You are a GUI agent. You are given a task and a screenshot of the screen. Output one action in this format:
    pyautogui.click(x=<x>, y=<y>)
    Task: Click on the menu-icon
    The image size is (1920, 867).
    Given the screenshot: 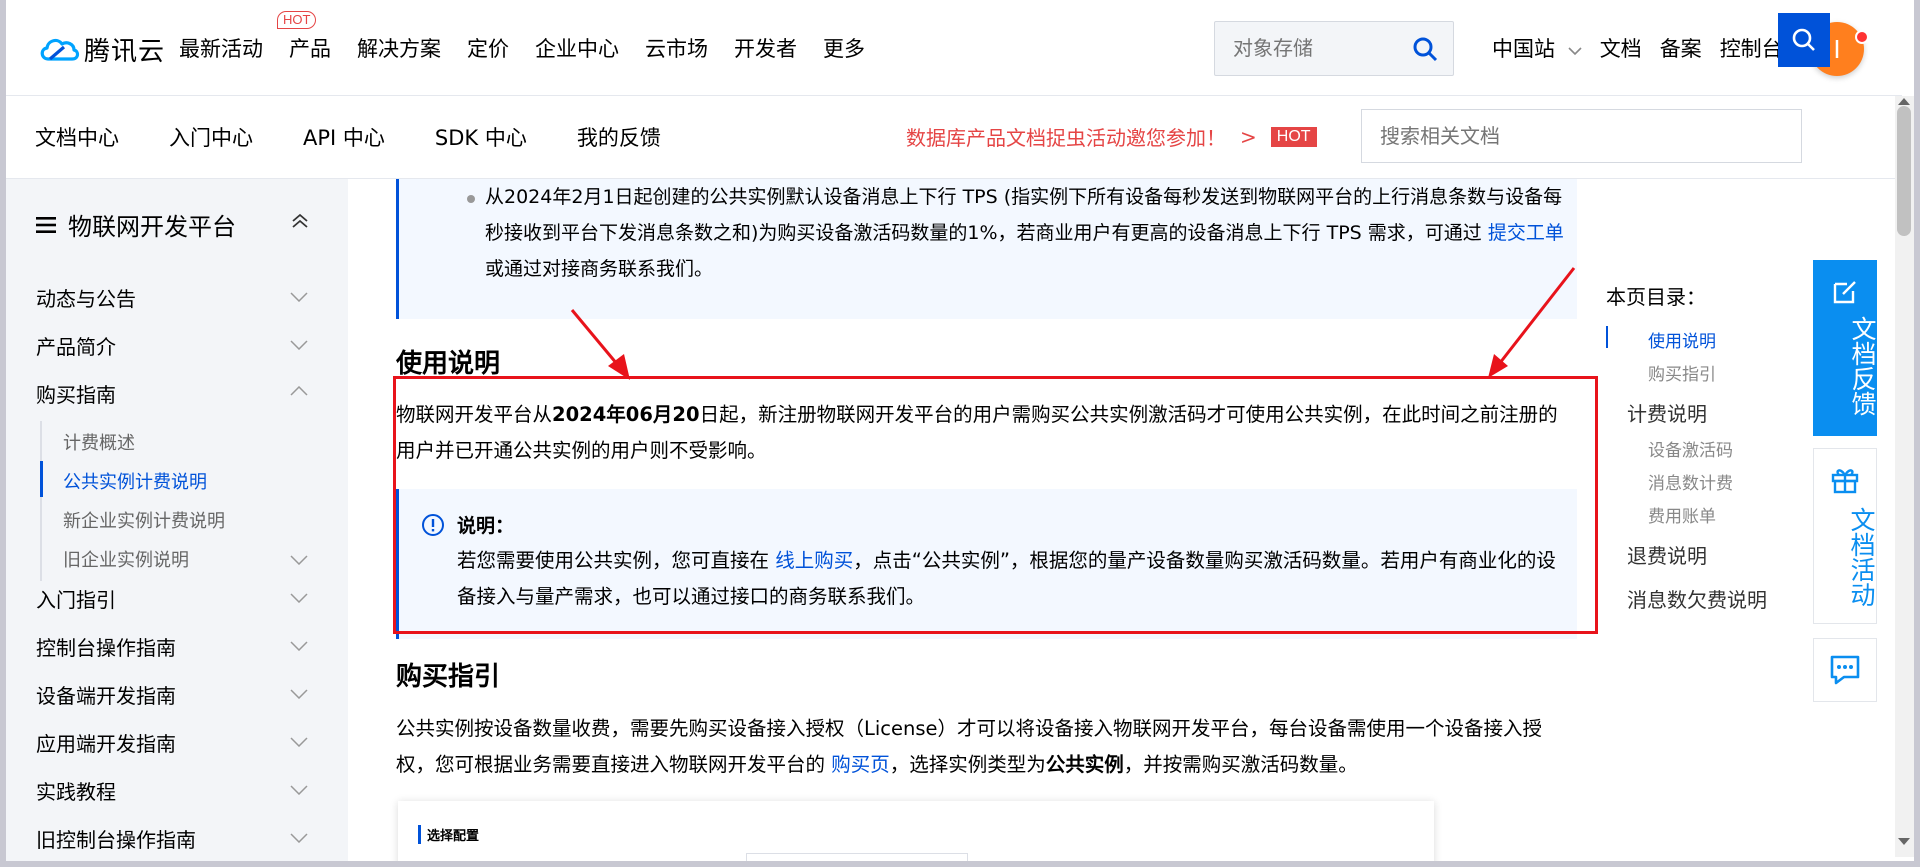 What is the action you would take?
    pyautogui.click(x=46, y=224)
    